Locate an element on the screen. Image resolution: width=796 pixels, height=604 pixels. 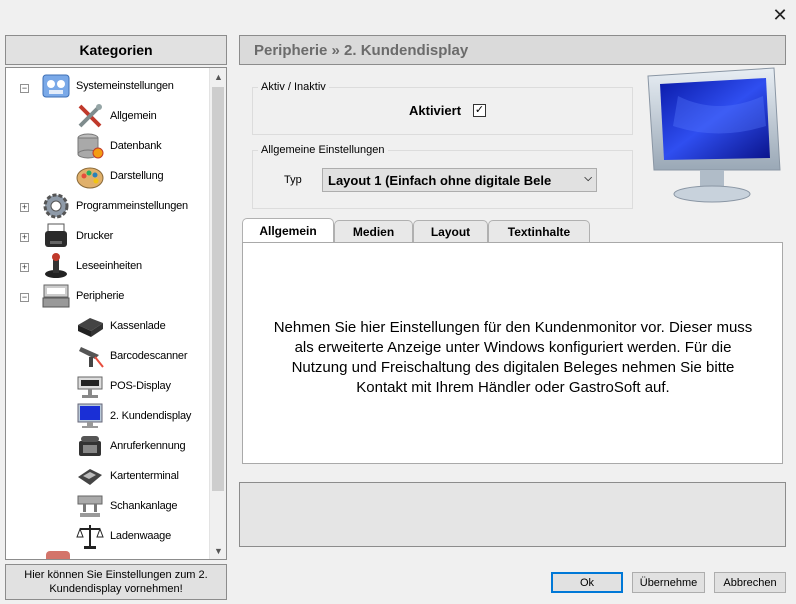
reader-icon is located at coordinates (56, 266).